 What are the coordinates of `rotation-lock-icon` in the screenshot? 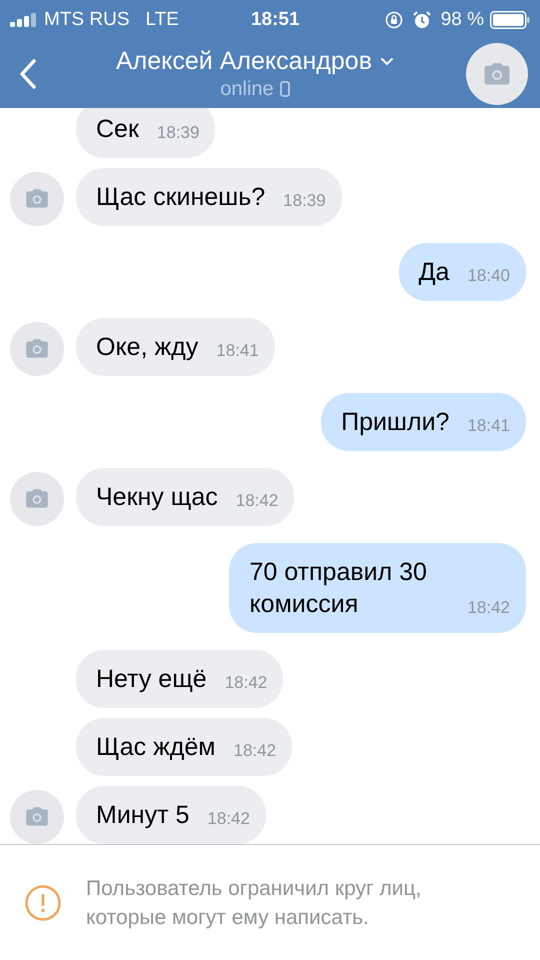 It's located at (393, 20).